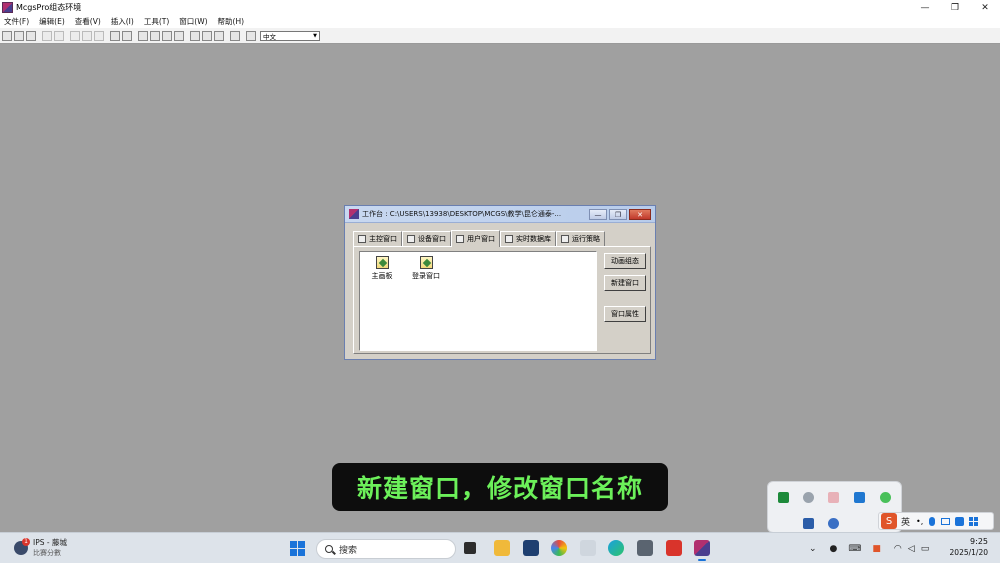 Image resolution: width=1000 pixels, height=563 pixels. Describe the element at coordinates (59, 35) in the screenshot. I see `print-preview-icon` at that location.